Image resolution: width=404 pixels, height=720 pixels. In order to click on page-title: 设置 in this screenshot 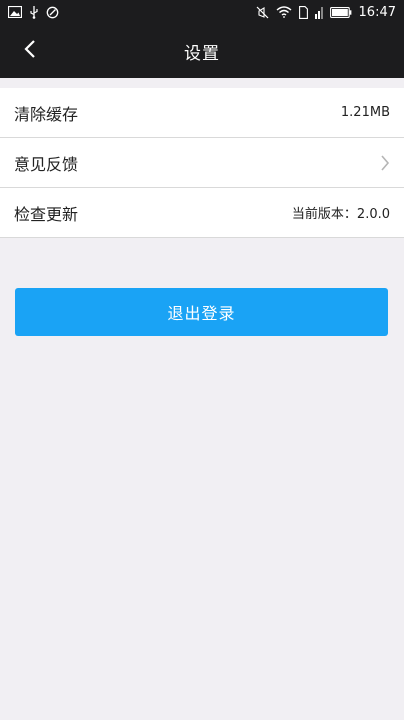, I will do `click(202, 53)`.